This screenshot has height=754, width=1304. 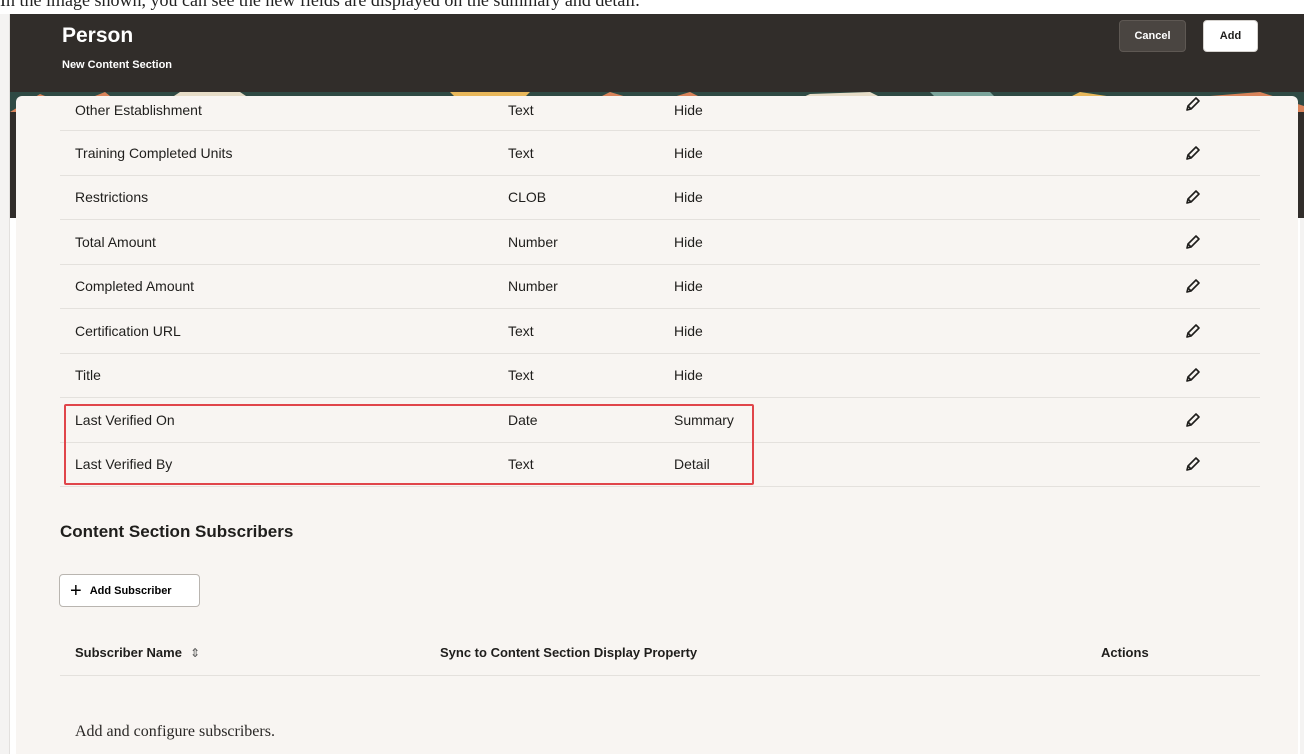 I want to click on table-row: Last Verified By Text Detail, so click(x=660, y=465).